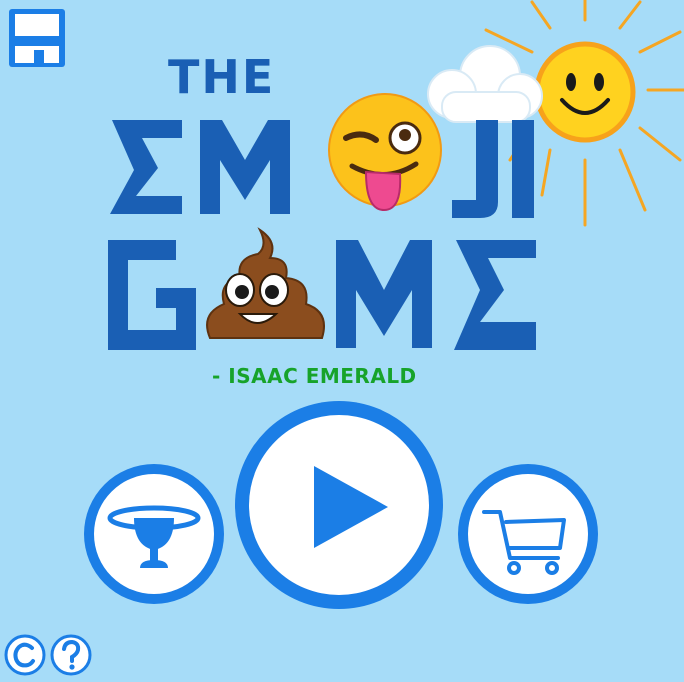 This screenshot has width=684, height=682. Describe the element at coordinates (152, 295) in the screenshot. I see `title-letter-g` at that location.